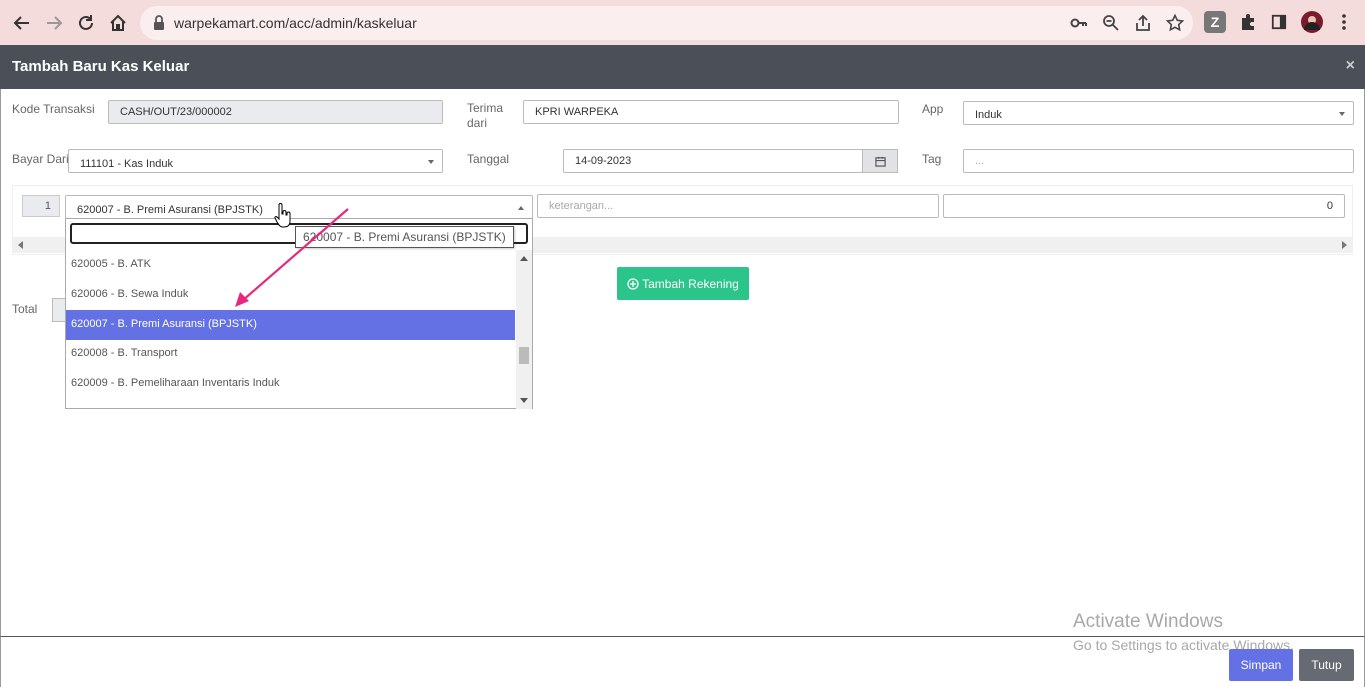 The width and height of the screenshot is (1365, 687). I want to click on modal-title: Tambah Baru Kas Keluar, so click(101, 66).